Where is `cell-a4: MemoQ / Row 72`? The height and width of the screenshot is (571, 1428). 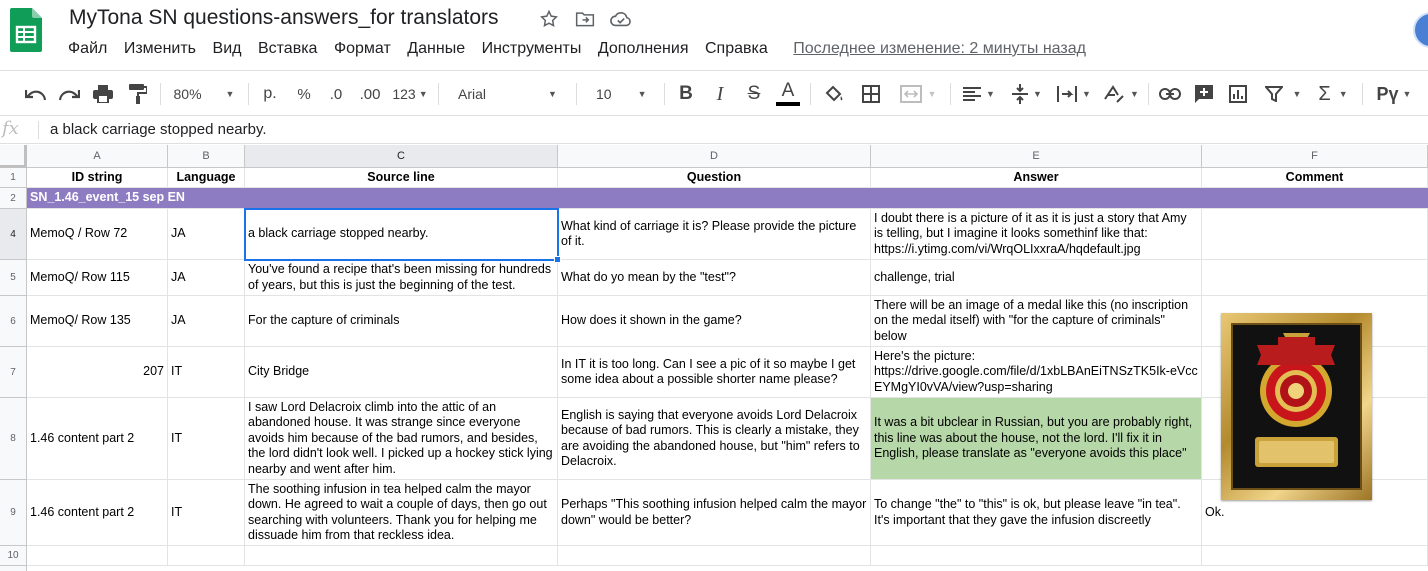 cell-a4: MemoQ / Row 72 is located at coordinates (97, 234).